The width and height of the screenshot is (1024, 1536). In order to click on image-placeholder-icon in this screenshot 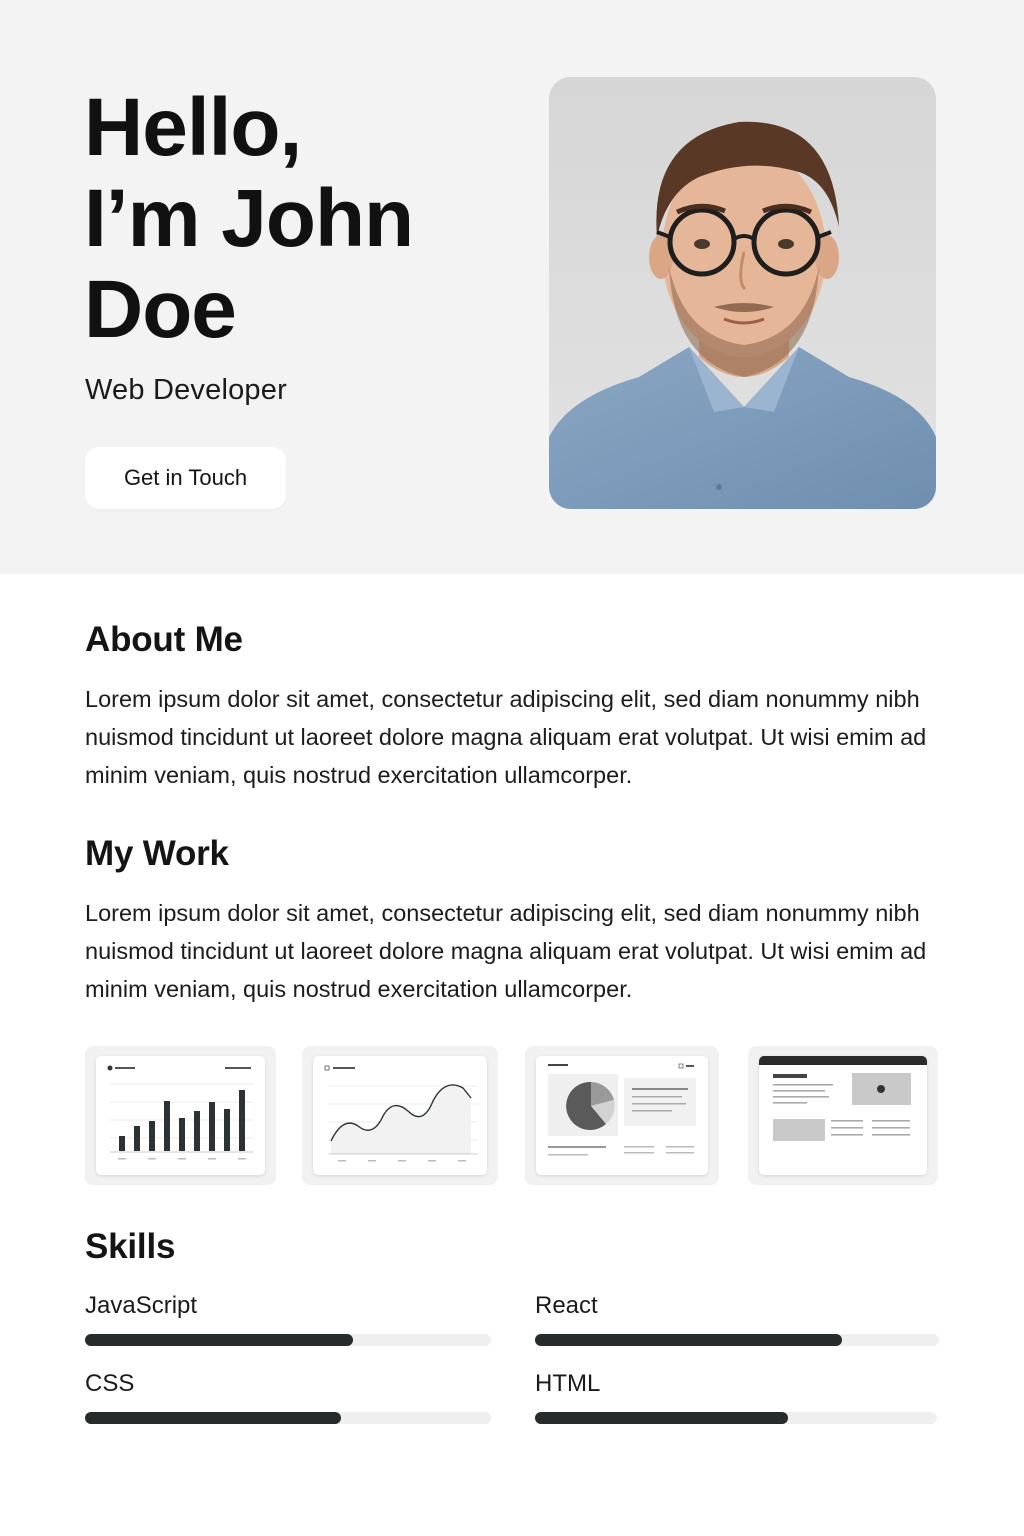, I will do `click(843, 1115)`.